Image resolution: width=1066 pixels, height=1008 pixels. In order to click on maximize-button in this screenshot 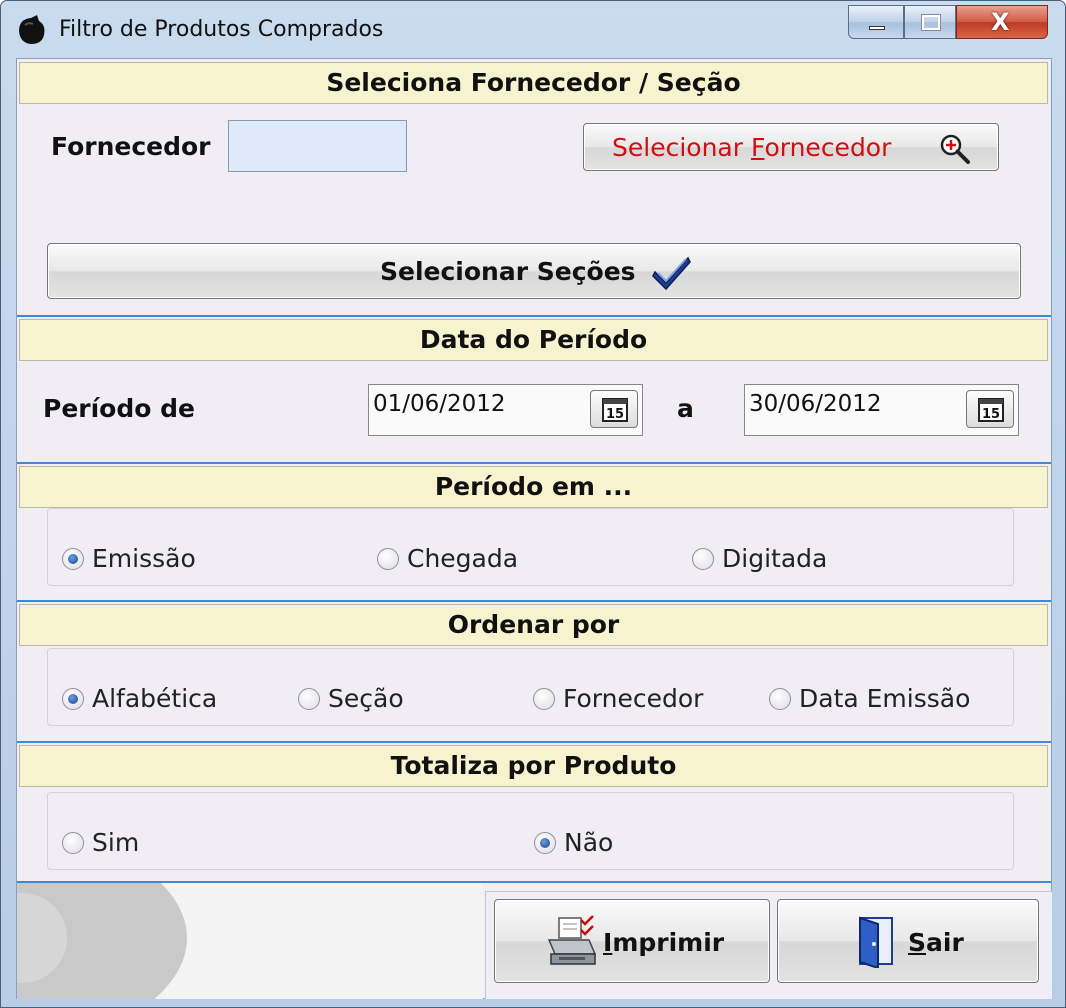, I will do `click(930, 22)`.